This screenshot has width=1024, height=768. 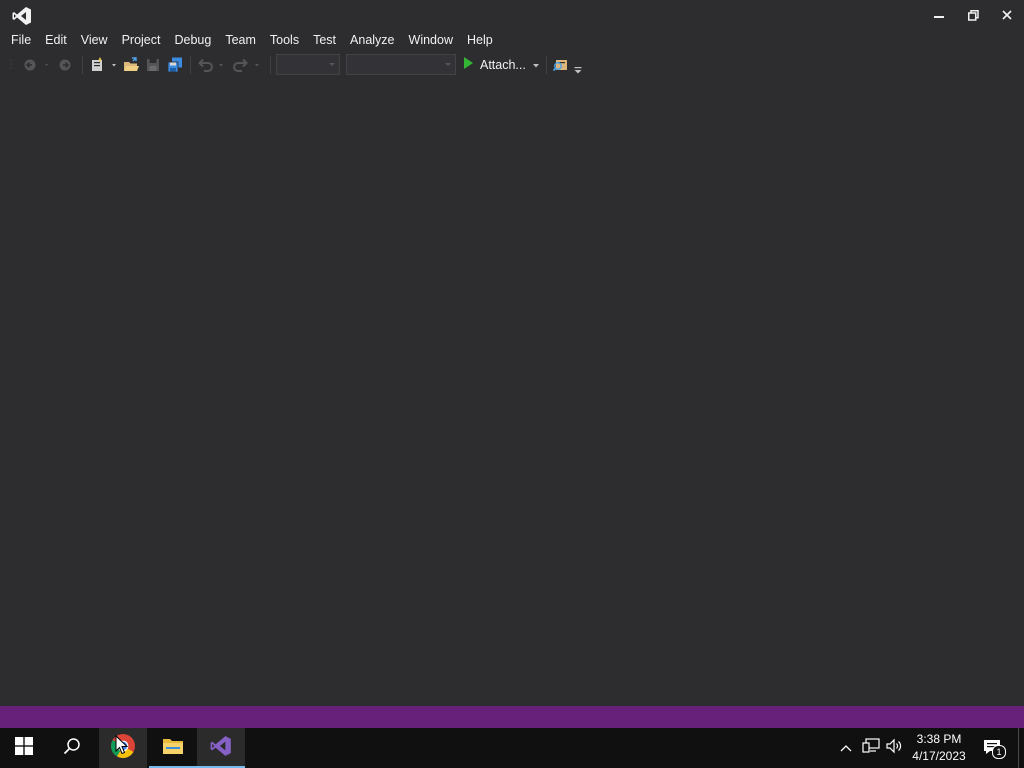 What do you see at coordinates (11, 65) in the screenshot?
I see `toolbar-grip` at bounding box center [11, 65].